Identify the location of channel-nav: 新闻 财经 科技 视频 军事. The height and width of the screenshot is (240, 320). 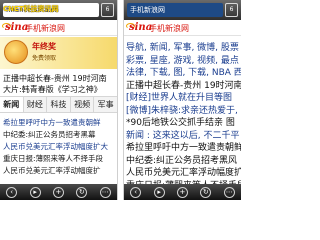
(58, 104).